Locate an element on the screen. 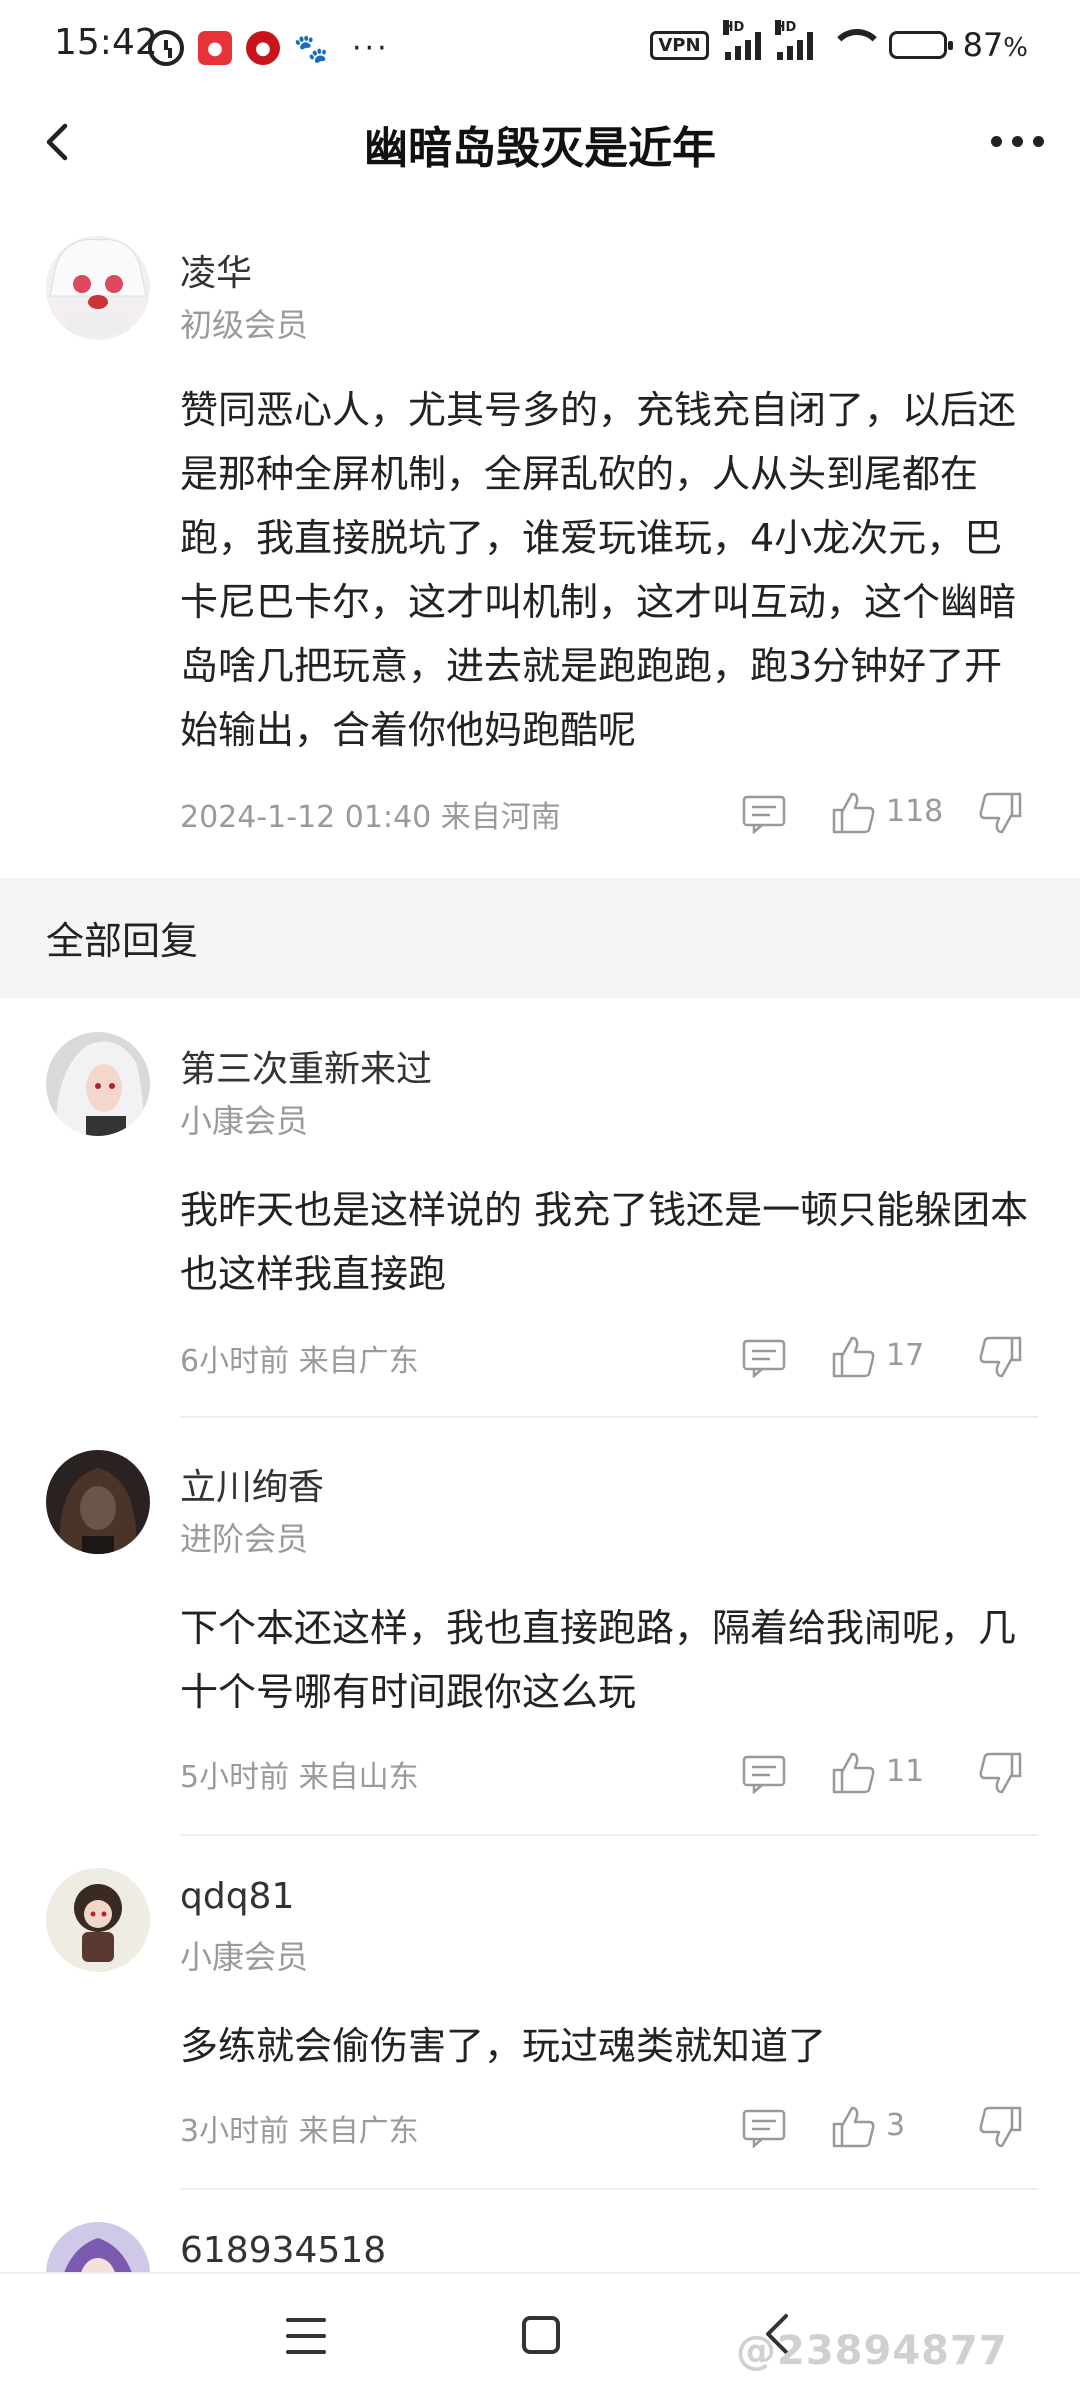  comment-text: 我昨天也是这样说的 我充了钱还是一顿只能躲团本也这样我直接跑 is located at coordinates (604, 1242).